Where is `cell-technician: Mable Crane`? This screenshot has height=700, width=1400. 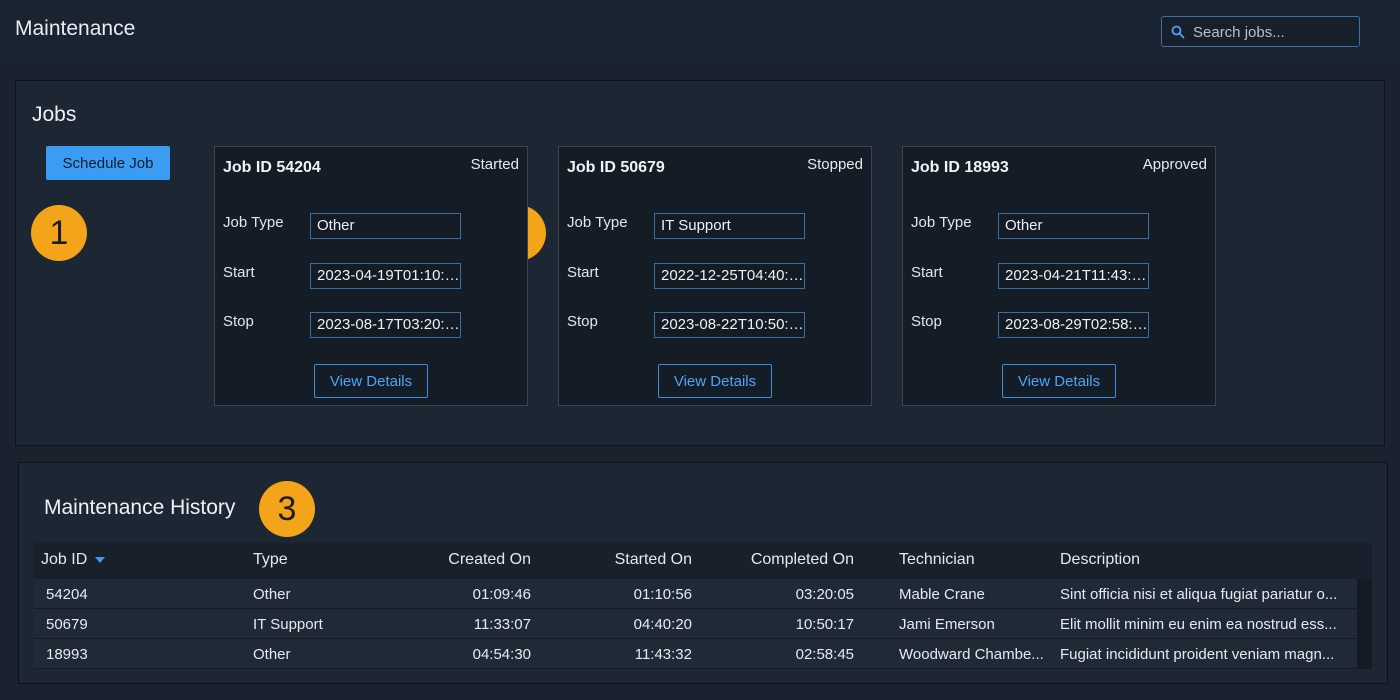
cell-technician: Mable Crane is located at coordinates (942, 594).